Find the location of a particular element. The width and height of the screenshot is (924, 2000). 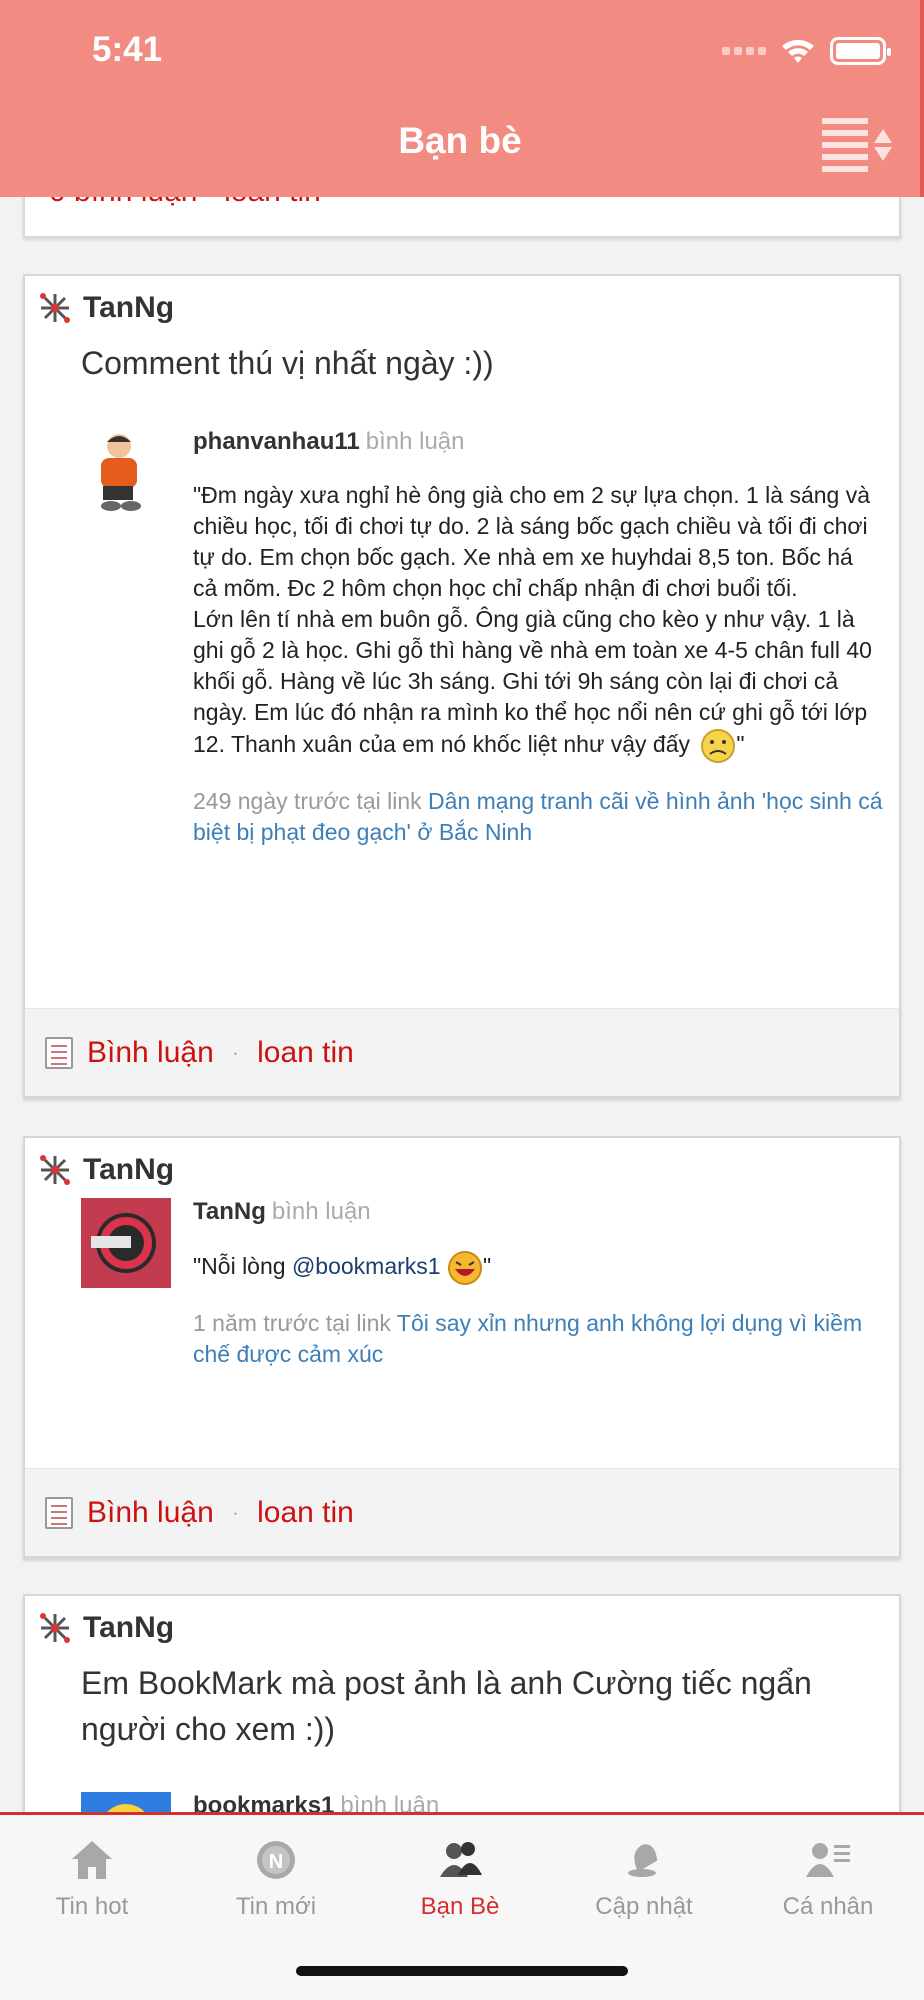

laughing-emoji-icon is located at coordinates (464, 1268).